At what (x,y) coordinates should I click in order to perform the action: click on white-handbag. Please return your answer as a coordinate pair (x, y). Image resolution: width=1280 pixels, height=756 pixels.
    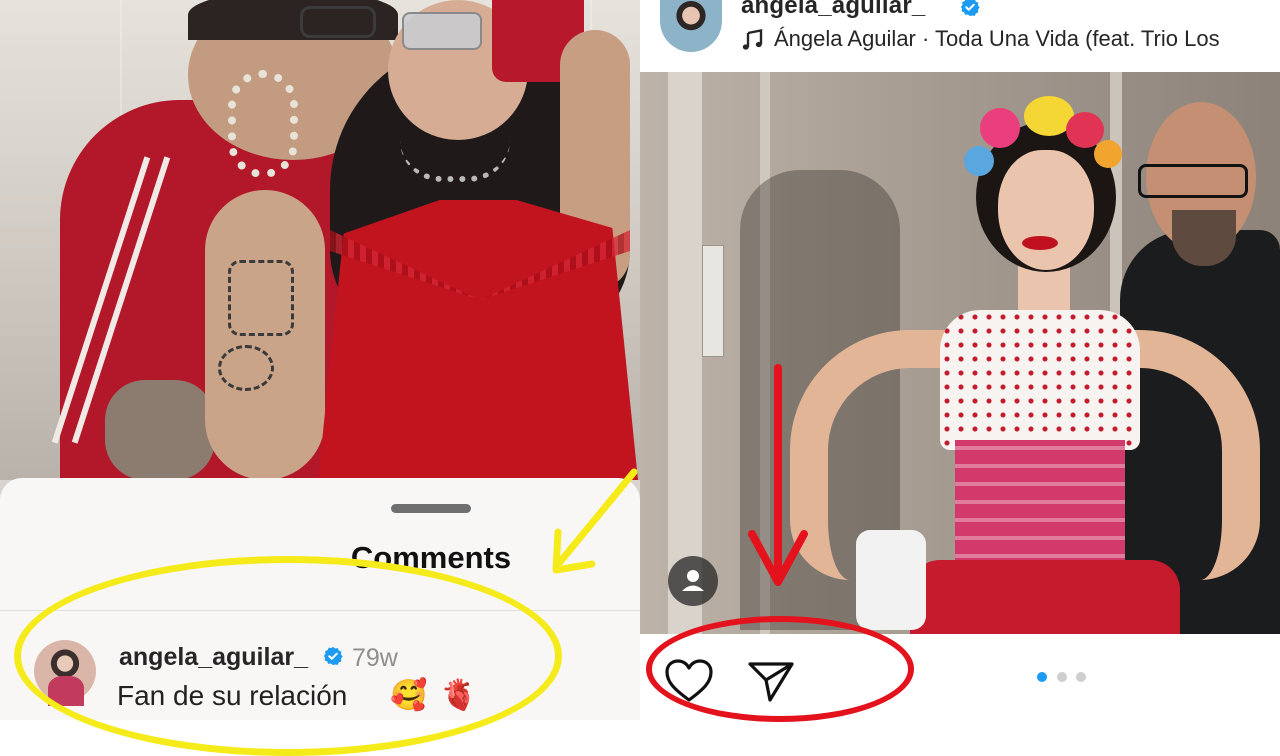
    Looking at the image, I should click on (891, 580).